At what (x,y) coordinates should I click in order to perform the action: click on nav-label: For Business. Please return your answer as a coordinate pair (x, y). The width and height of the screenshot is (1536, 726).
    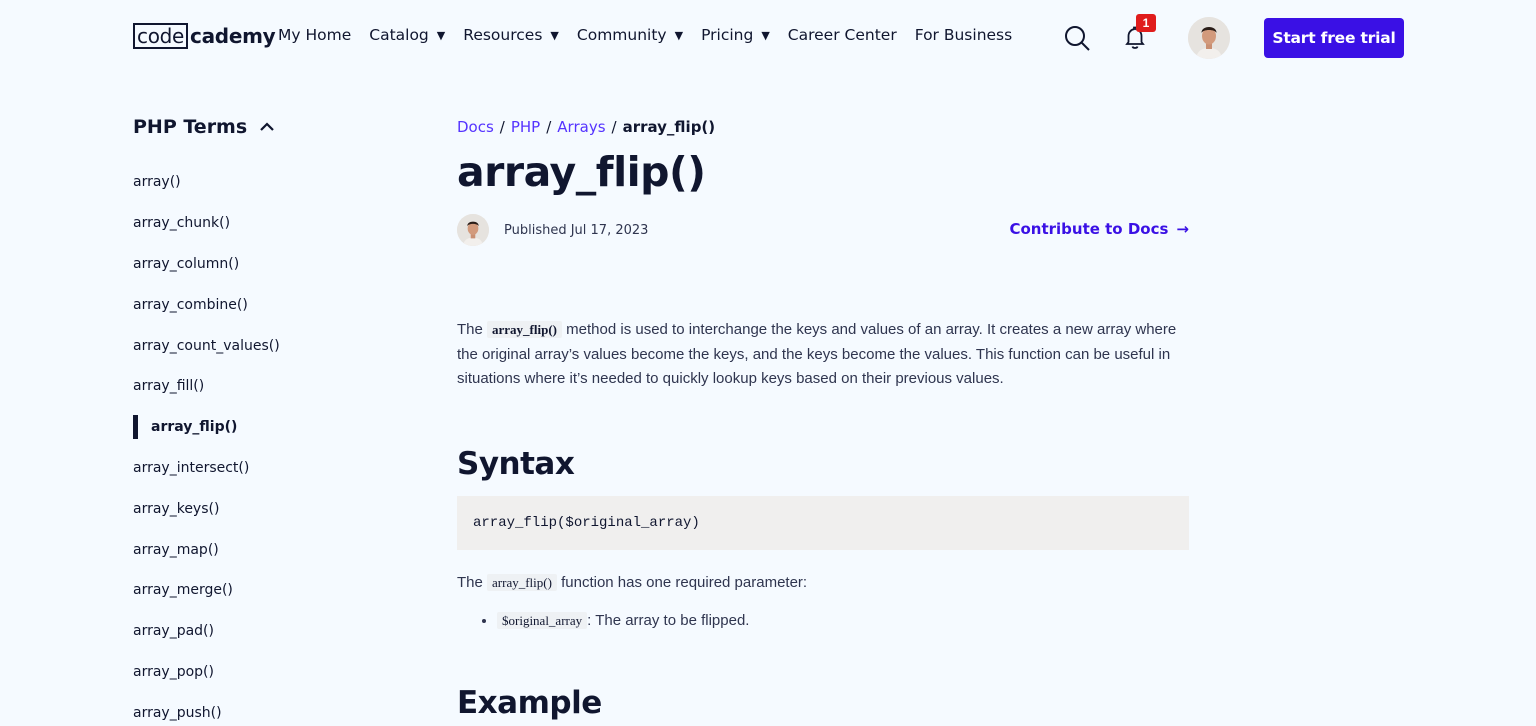
    Looking at the image, I should click on (963, 35).